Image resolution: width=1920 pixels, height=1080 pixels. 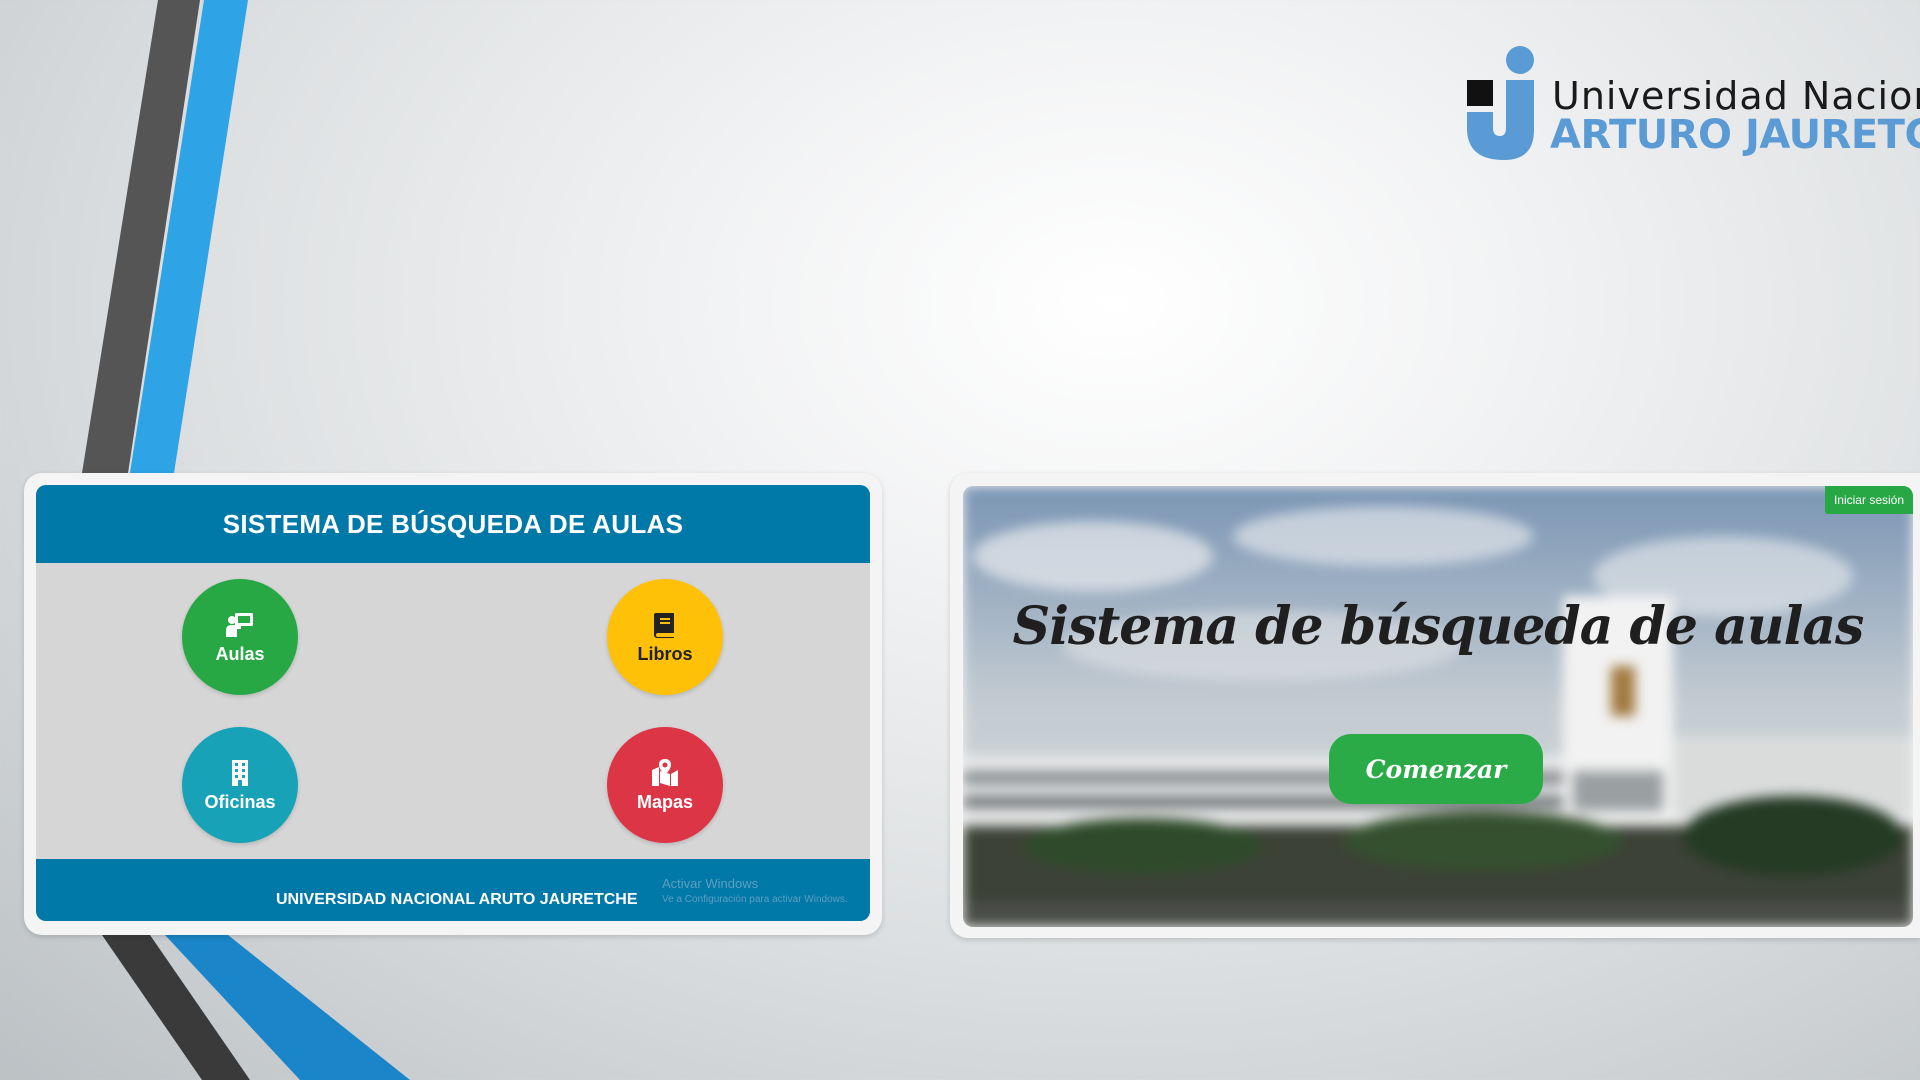 What do you see at coordinates (1735, 135) in the screenshot?
I see `logo-line-2: ARTURO JAURETCHE` at bounding box center [1735, 135].